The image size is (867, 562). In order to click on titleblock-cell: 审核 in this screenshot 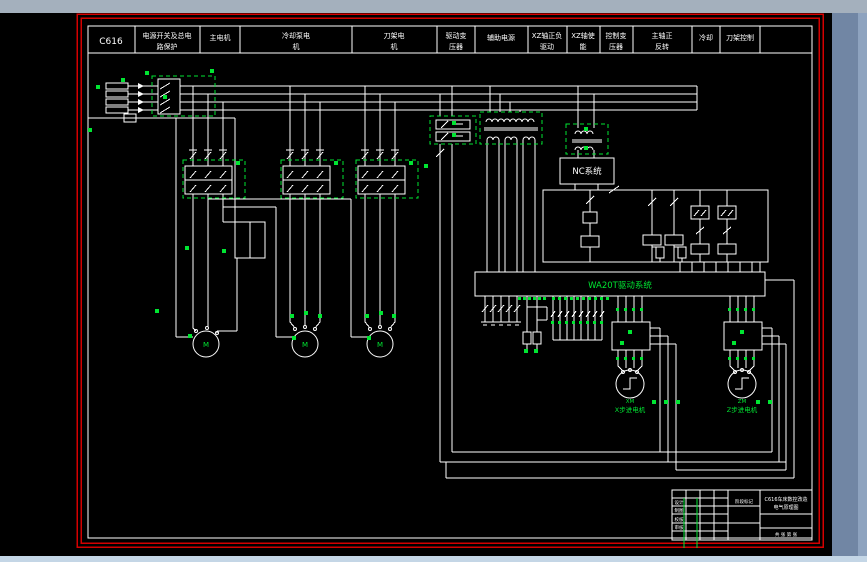, I will do `click(679, 527)`.